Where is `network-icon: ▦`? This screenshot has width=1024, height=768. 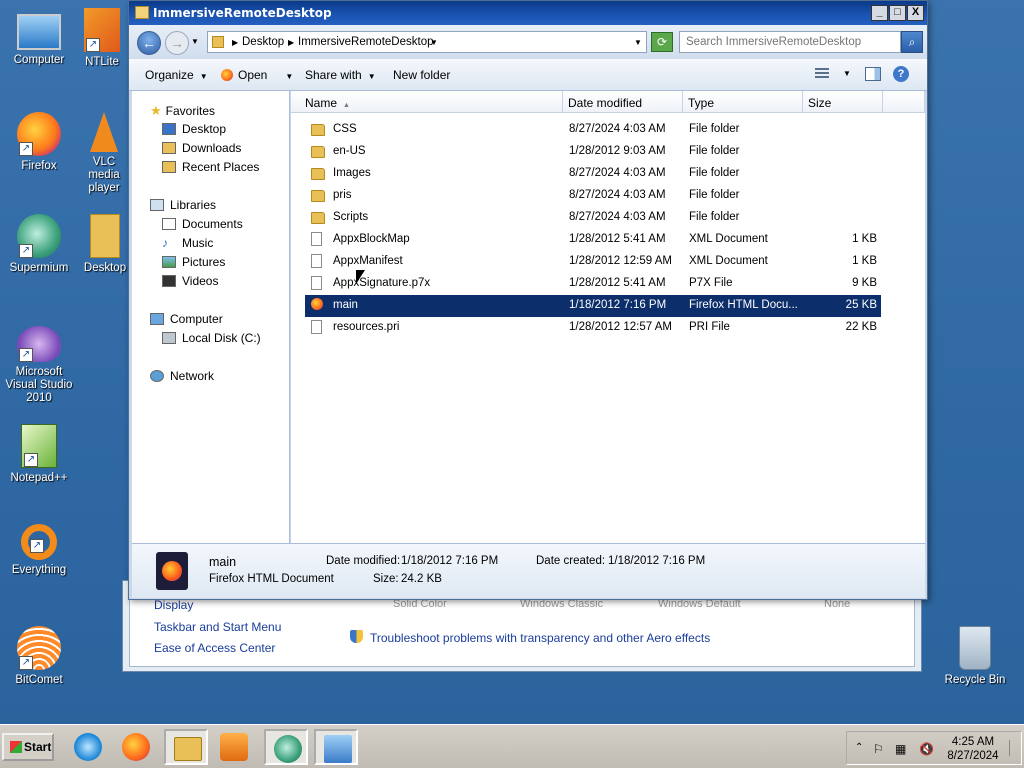
network-icon: ▦ is located at coordinates (900, 749).